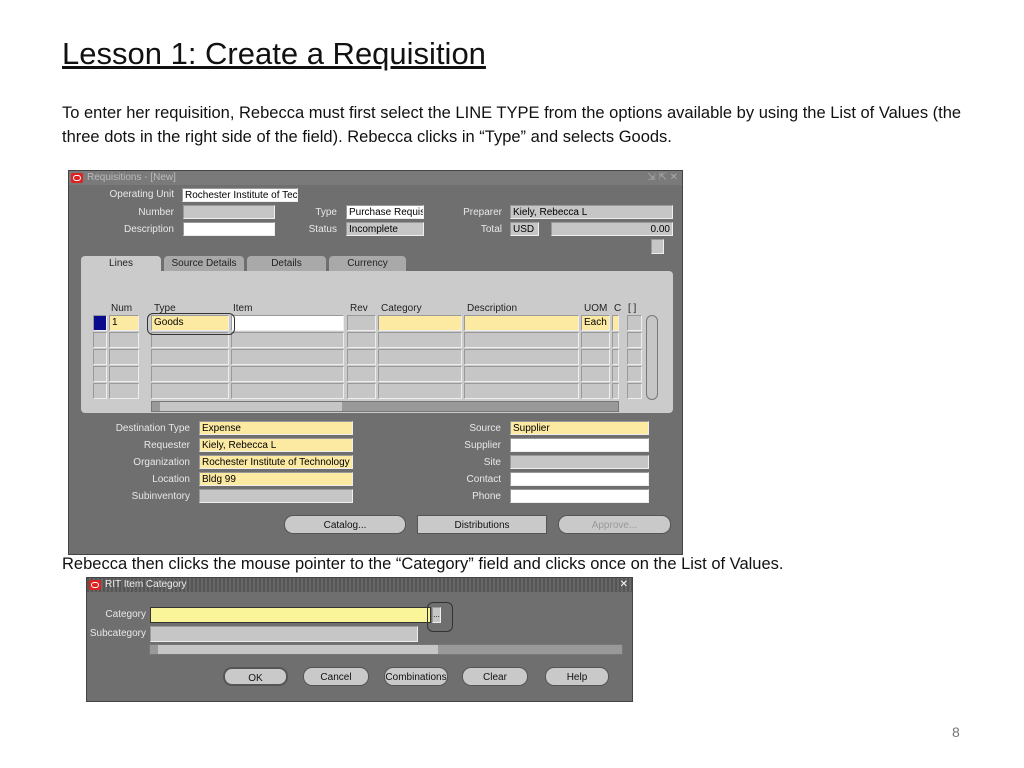 This screenshot has height=768, width=1024. I want to click on combinations-button: Combinations, so click(416, 676).